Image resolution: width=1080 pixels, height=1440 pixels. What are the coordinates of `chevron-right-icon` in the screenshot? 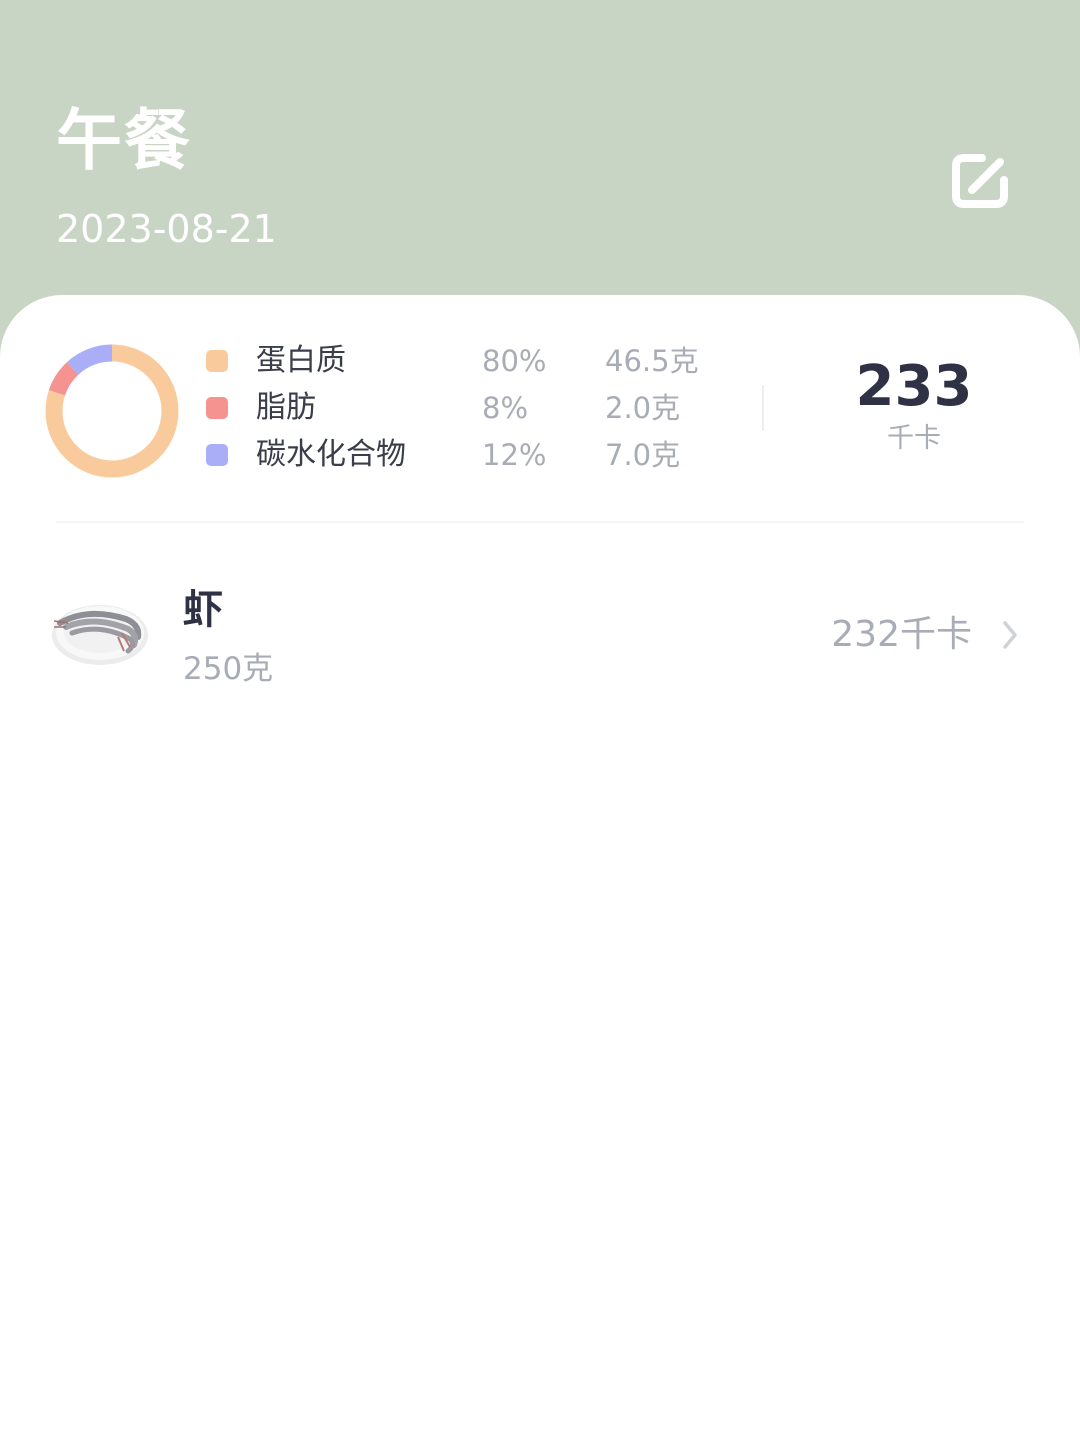 It's located at (1010, 635).